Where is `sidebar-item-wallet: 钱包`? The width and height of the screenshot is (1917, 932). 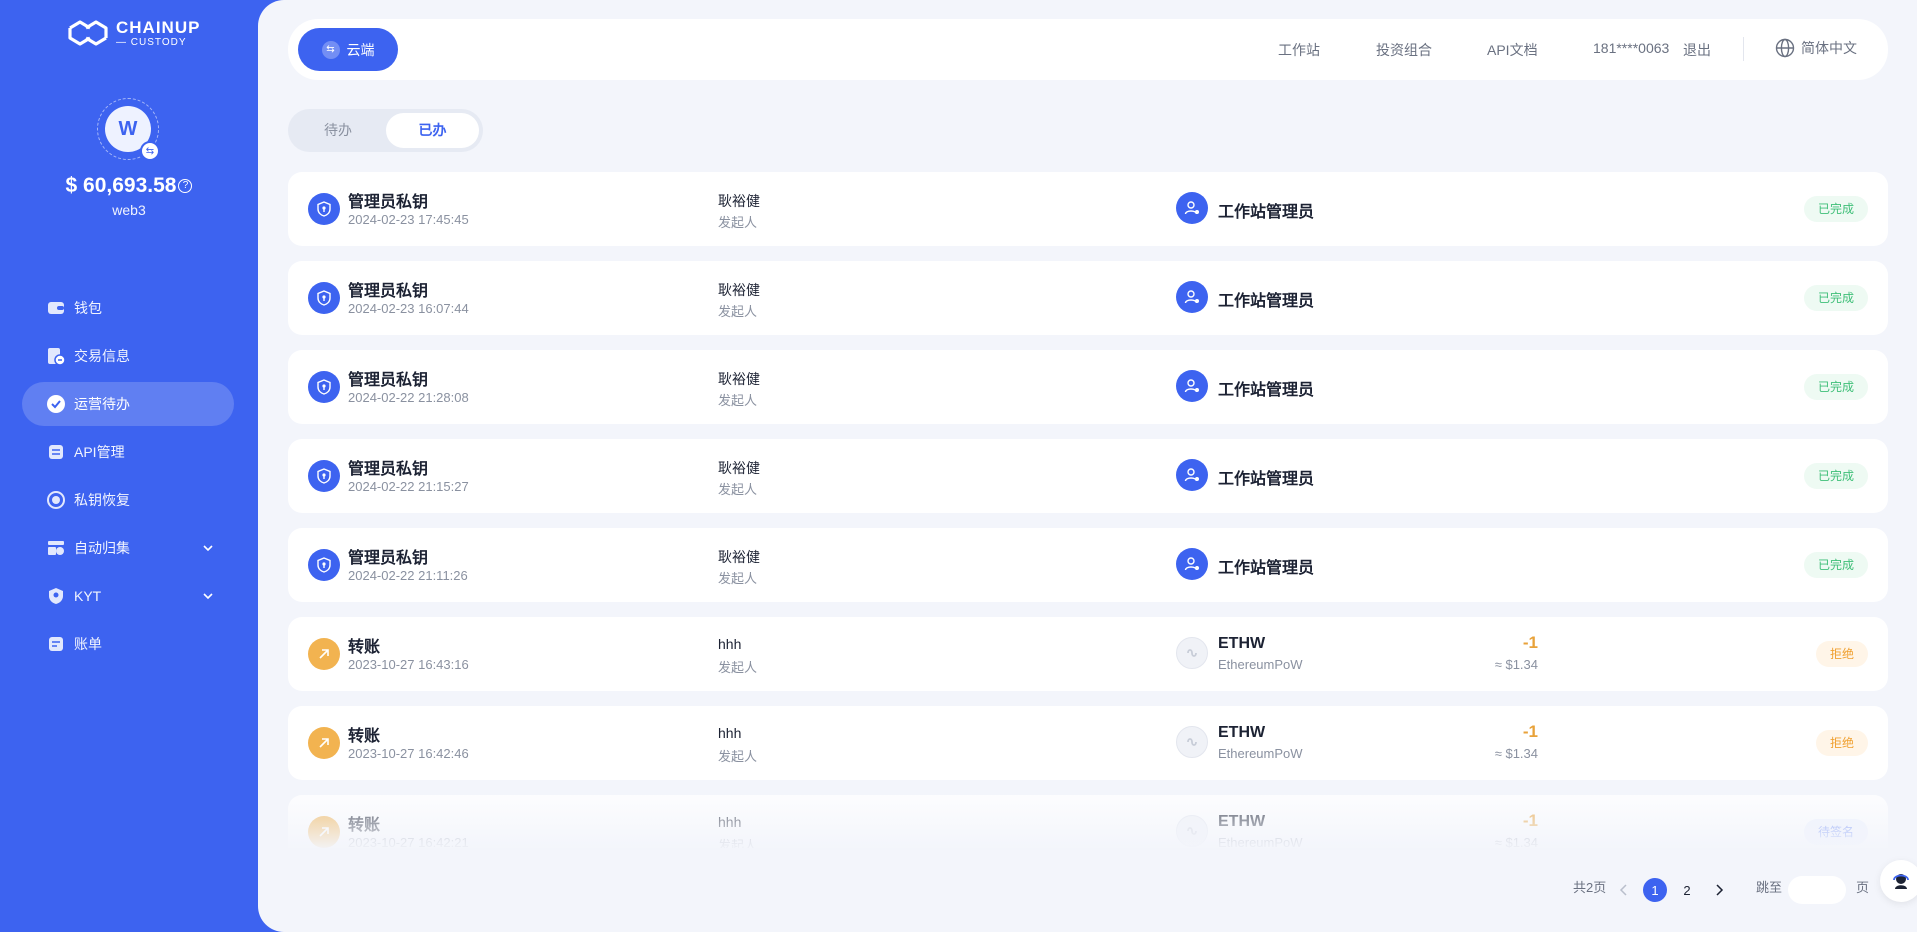
sidebar-item-wallet: 钱包 is located at coordinates (128, 308).